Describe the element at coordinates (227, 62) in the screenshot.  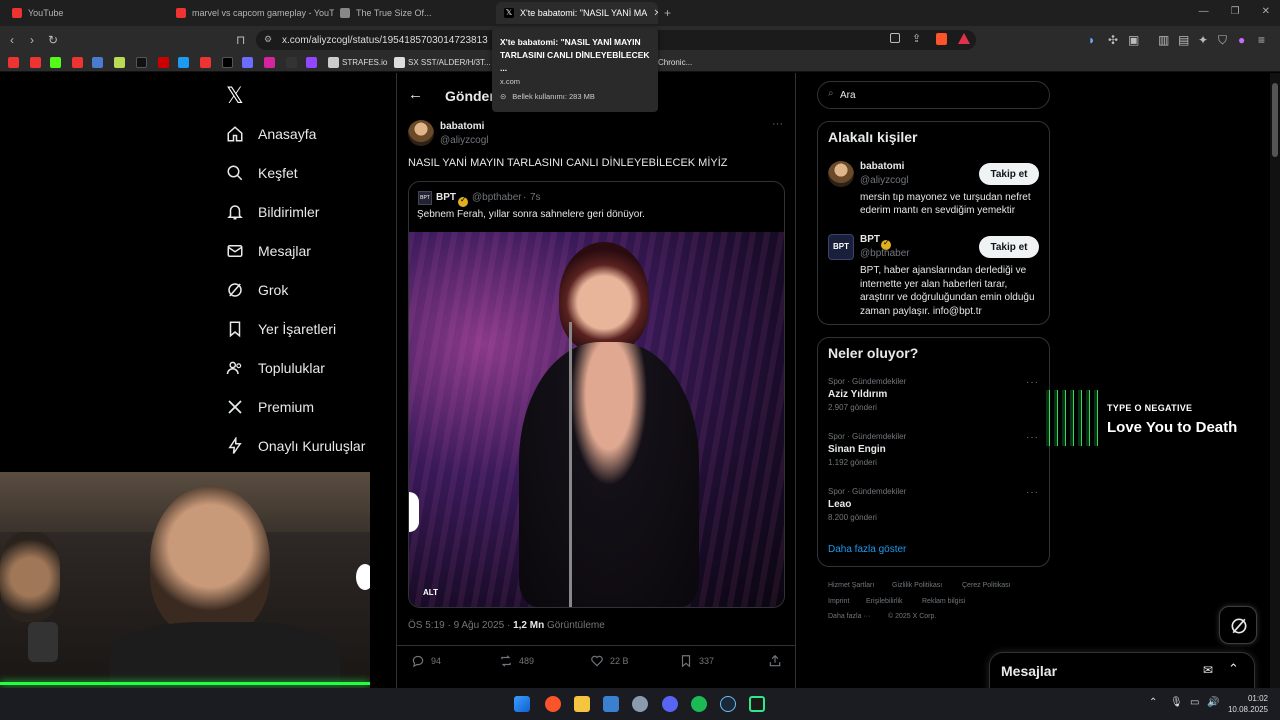
I see `bookmark-x-icon` at that location.